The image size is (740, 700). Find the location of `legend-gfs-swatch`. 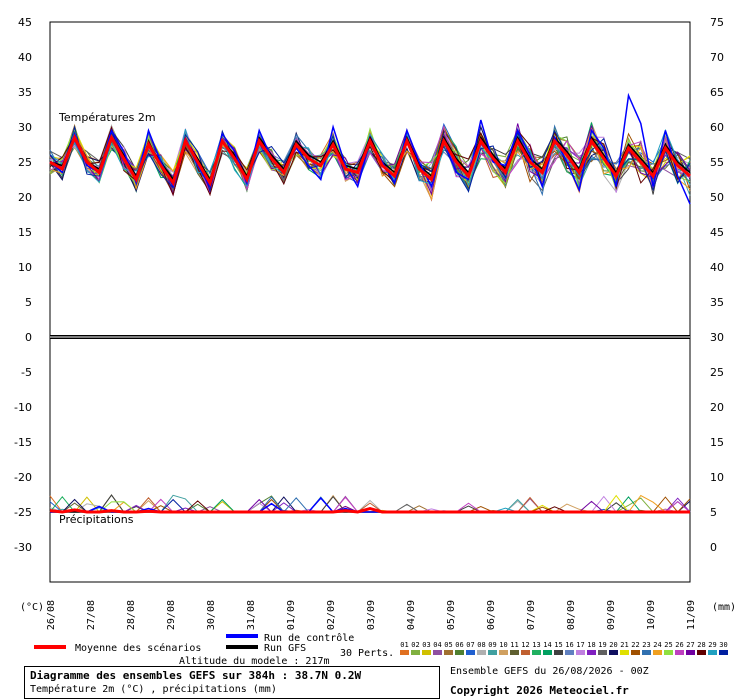

legend-gfs-swatch is located at coordinates (242, 647).